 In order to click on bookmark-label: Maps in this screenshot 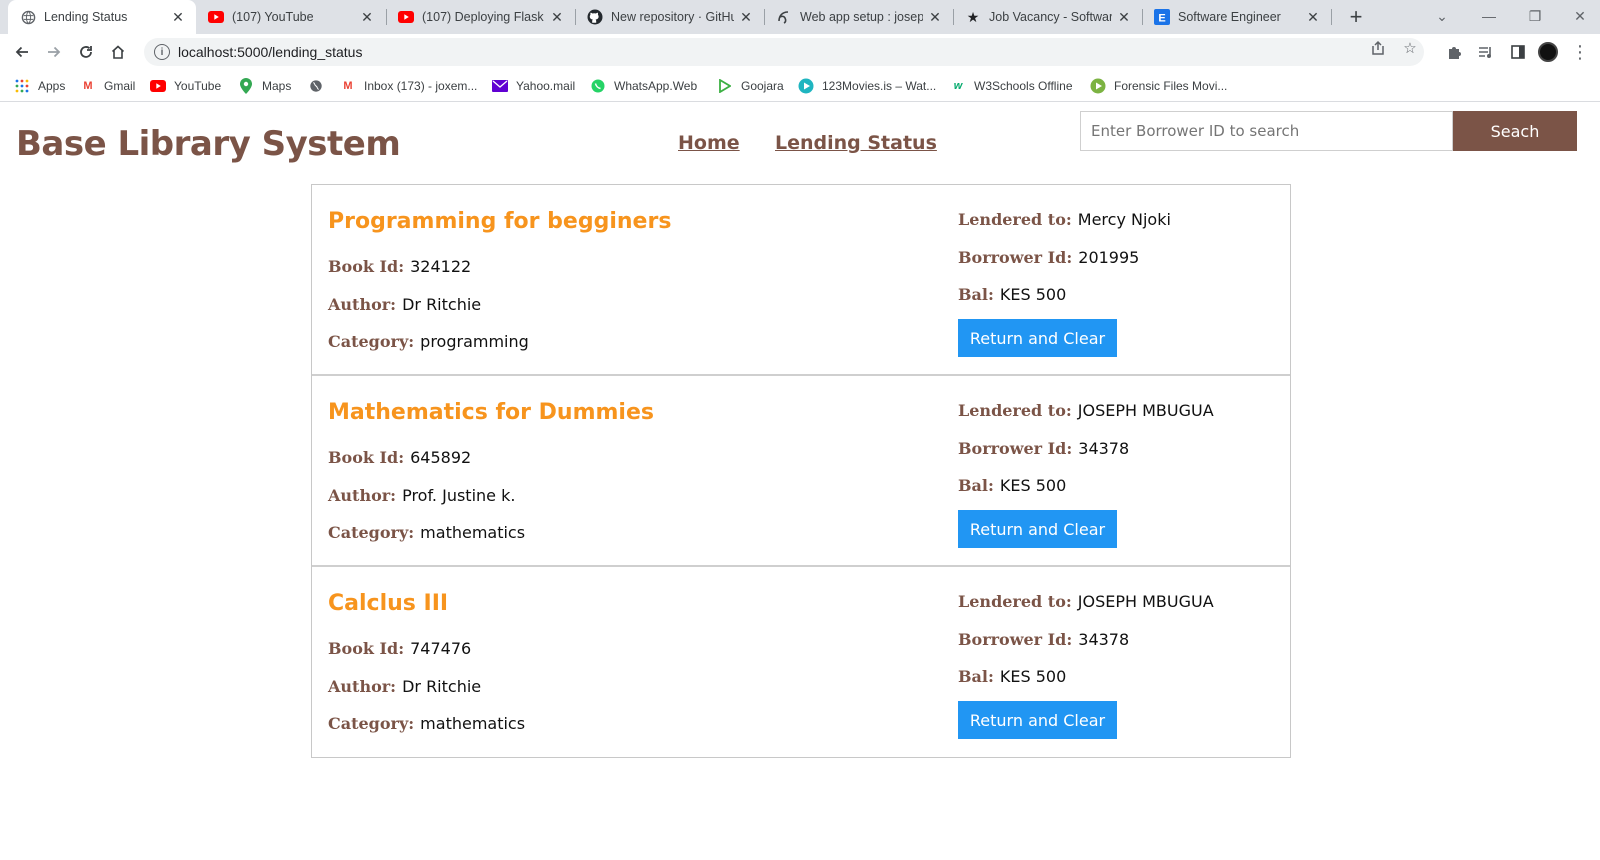, I will do `click(277, 86)`.